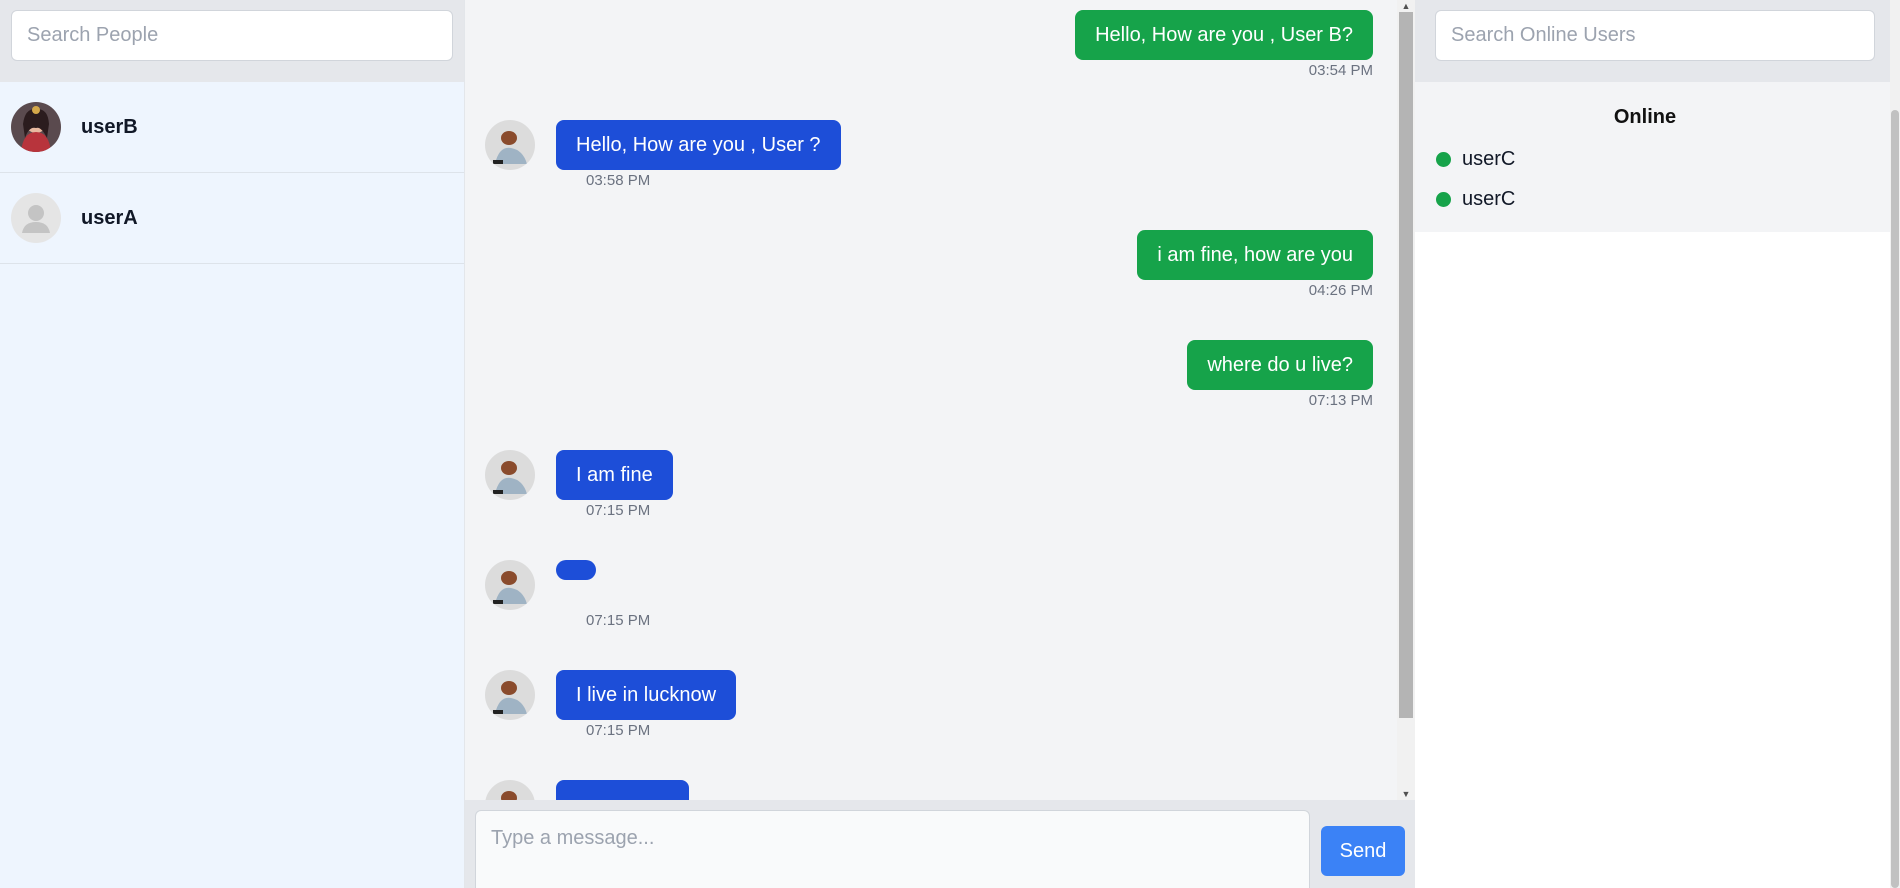 The width and height of the screenshot is (1900, 888). I want to click on search-online-users-input, so click(1655, 35).